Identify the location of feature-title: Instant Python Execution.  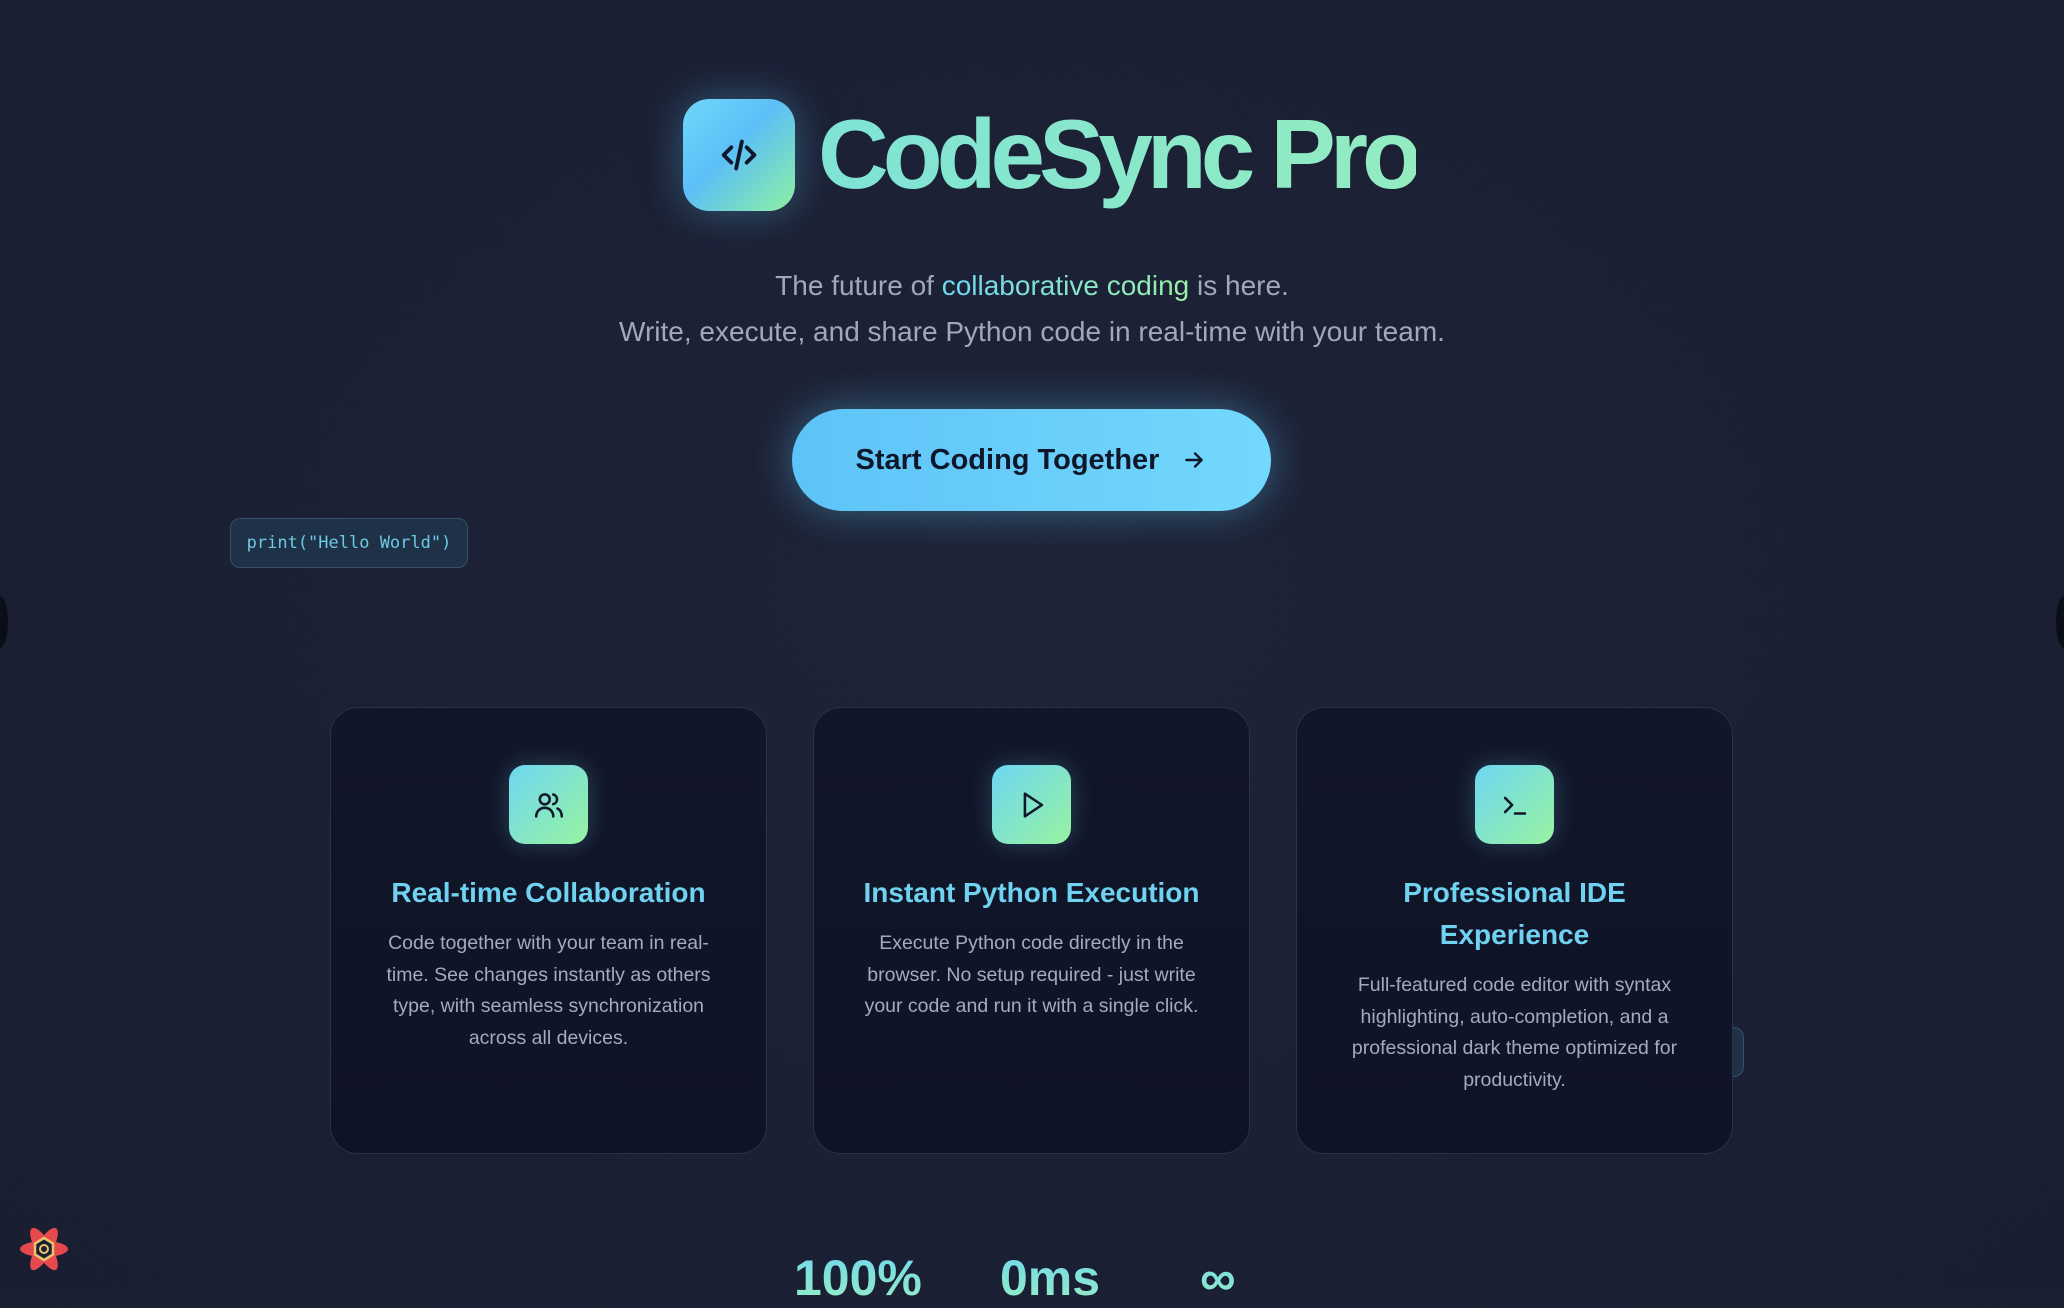
(1031, 892).